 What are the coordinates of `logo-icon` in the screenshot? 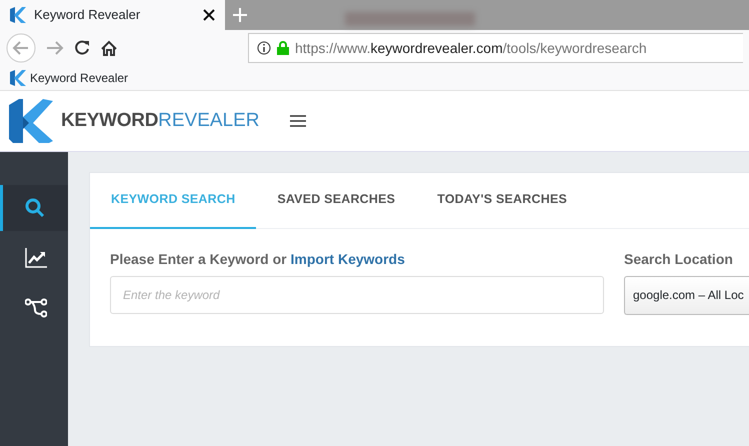 It's located at (31, 121).